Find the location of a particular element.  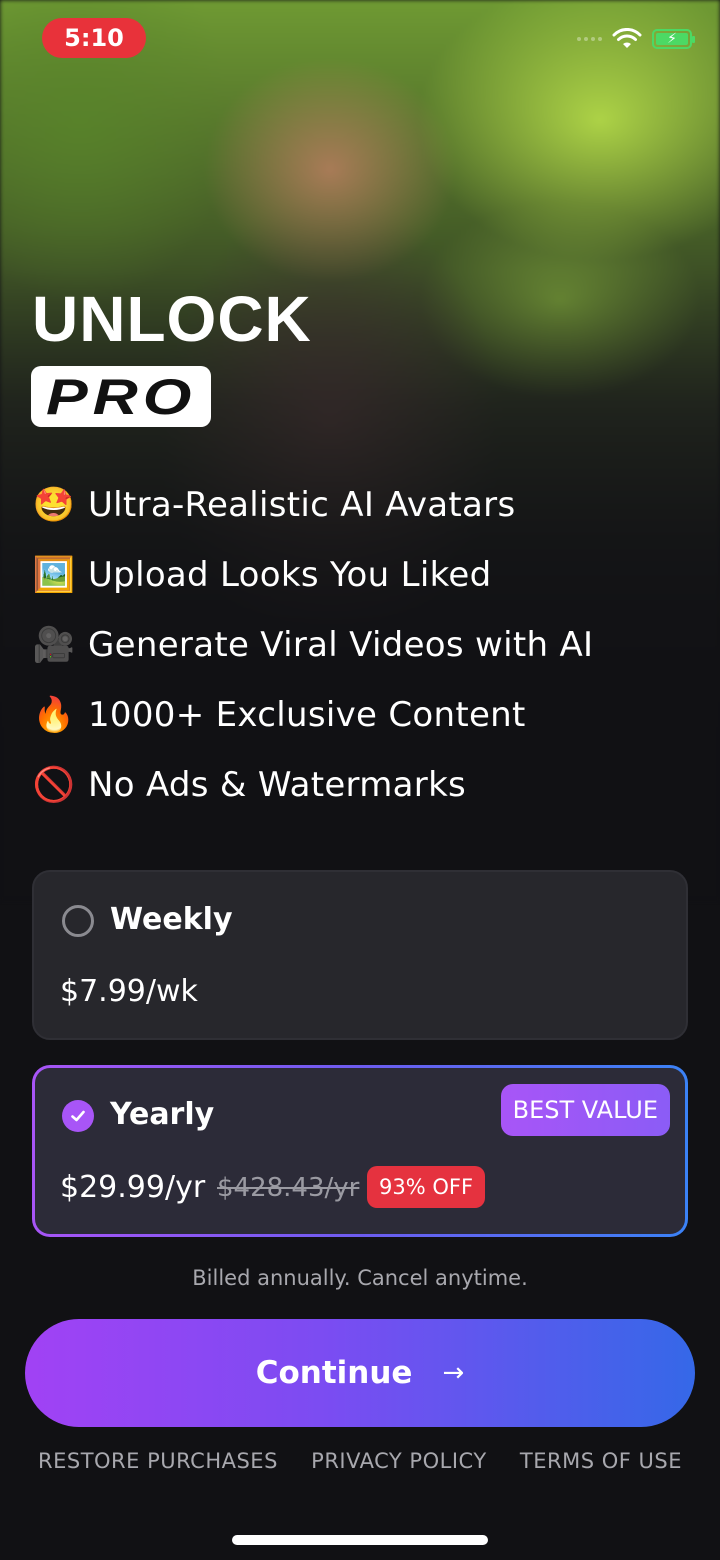

continue-button-label: Continue is located at coordinates (334, 1373).